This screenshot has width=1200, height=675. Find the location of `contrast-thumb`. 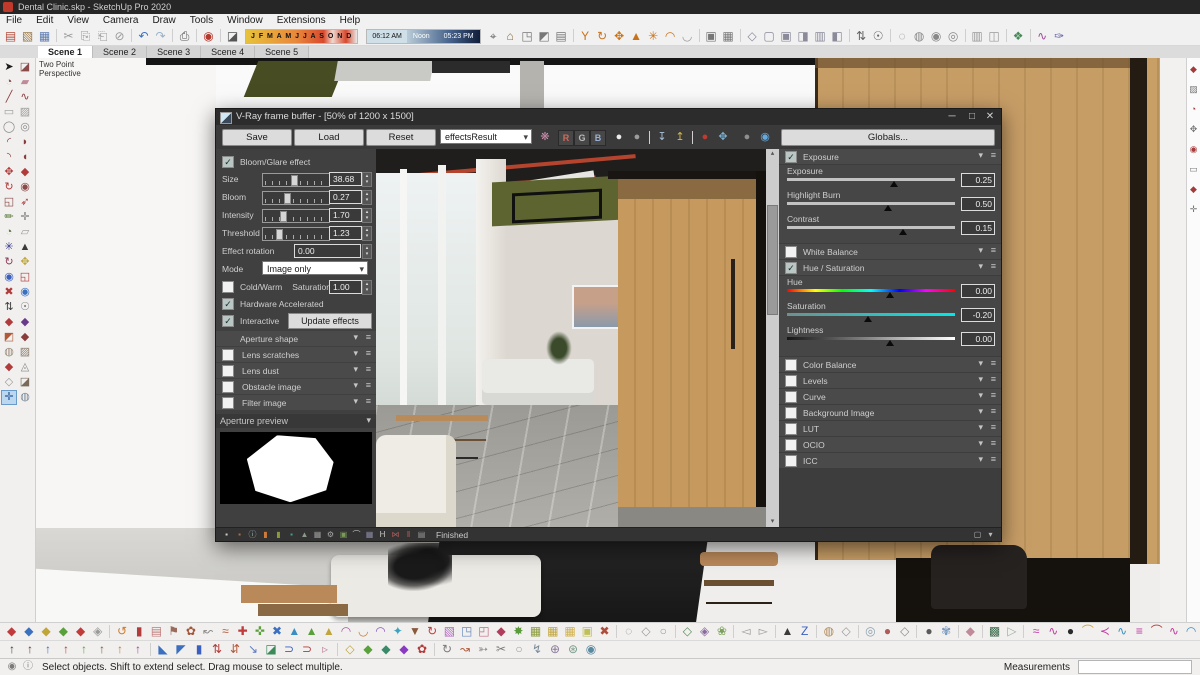

contrast-thumb is located at coordinates (903, 232).